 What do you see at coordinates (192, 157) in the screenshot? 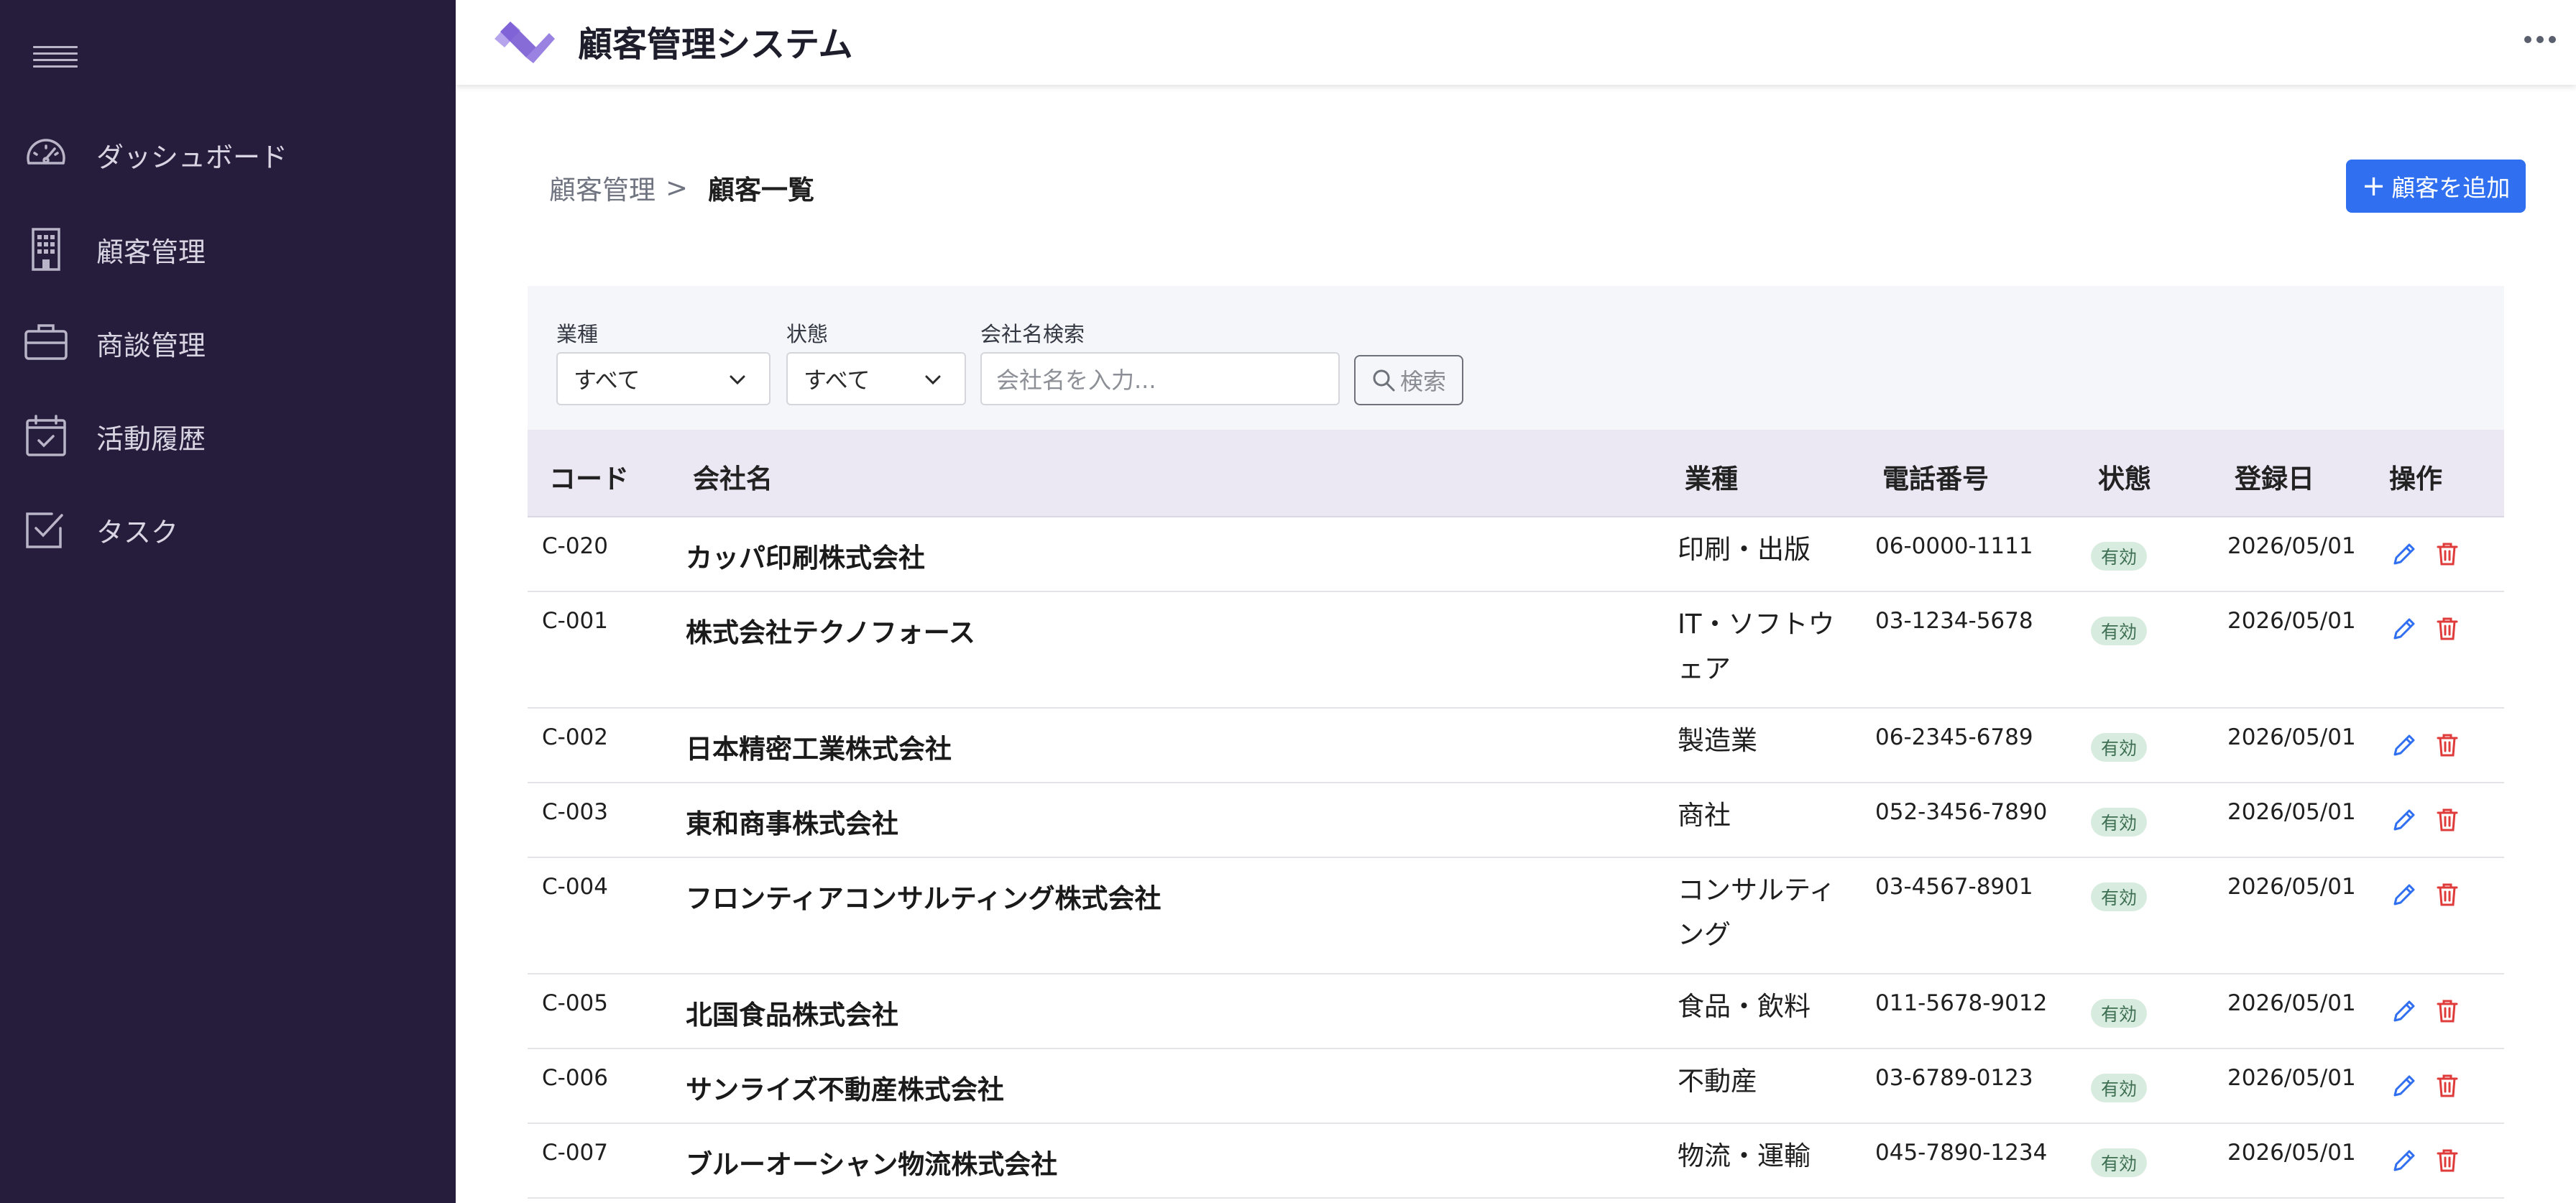
I see `sidebar-item-label: ダッシュボード` at bounding box center [192, 157].